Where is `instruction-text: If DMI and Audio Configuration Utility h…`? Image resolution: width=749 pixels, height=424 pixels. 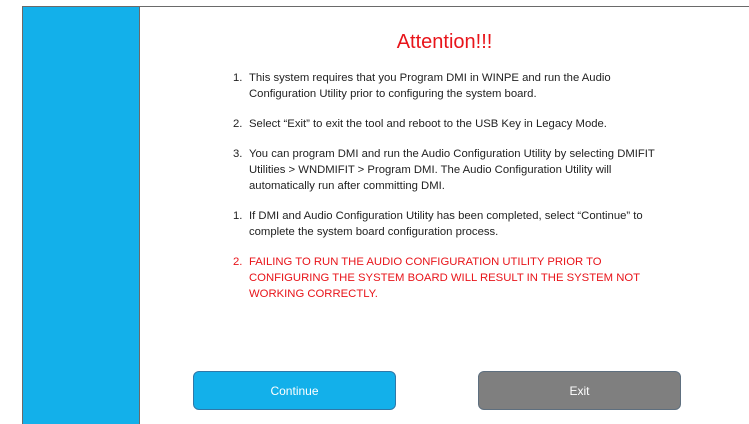
instruction-text: If DMI and Audio Configuration Utility h… is located at coordinates (446, 224).